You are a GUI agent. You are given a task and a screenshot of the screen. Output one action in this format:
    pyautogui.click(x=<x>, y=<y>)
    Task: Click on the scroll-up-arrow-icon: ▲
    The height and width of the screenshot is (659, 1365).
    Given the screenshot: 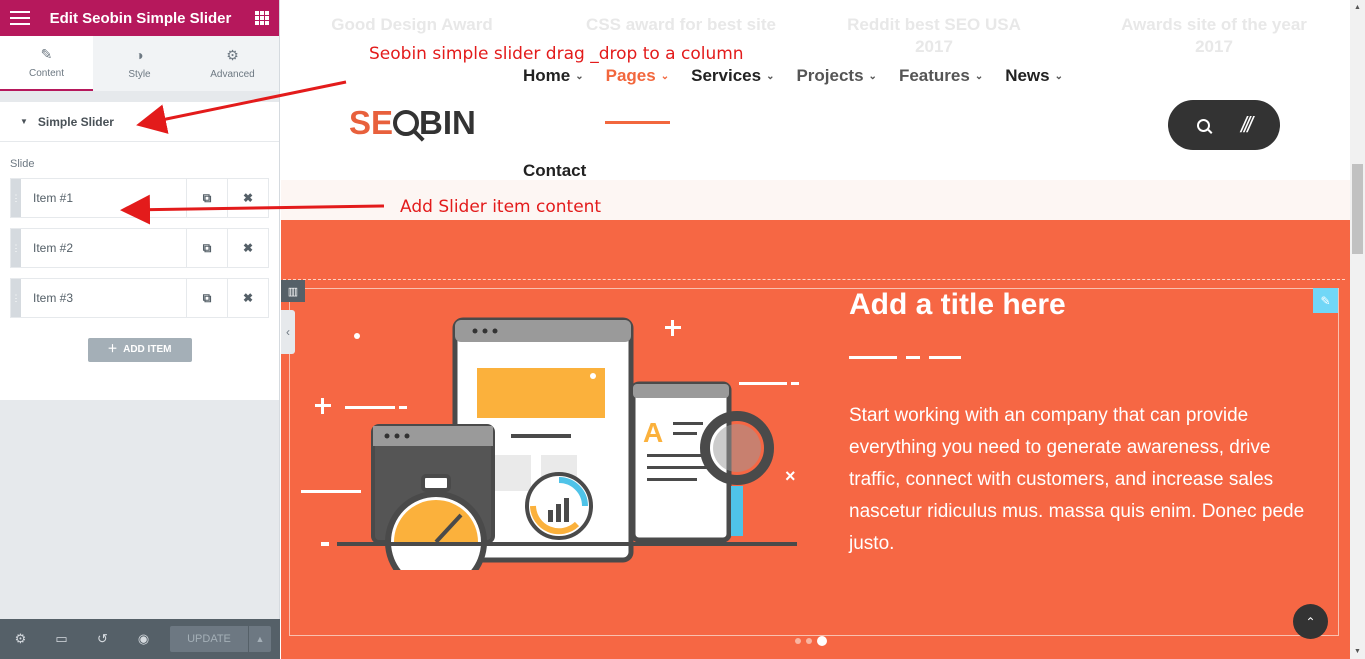 What is the action you would take?
    pyautogui.click(x=1357, y=7)
    